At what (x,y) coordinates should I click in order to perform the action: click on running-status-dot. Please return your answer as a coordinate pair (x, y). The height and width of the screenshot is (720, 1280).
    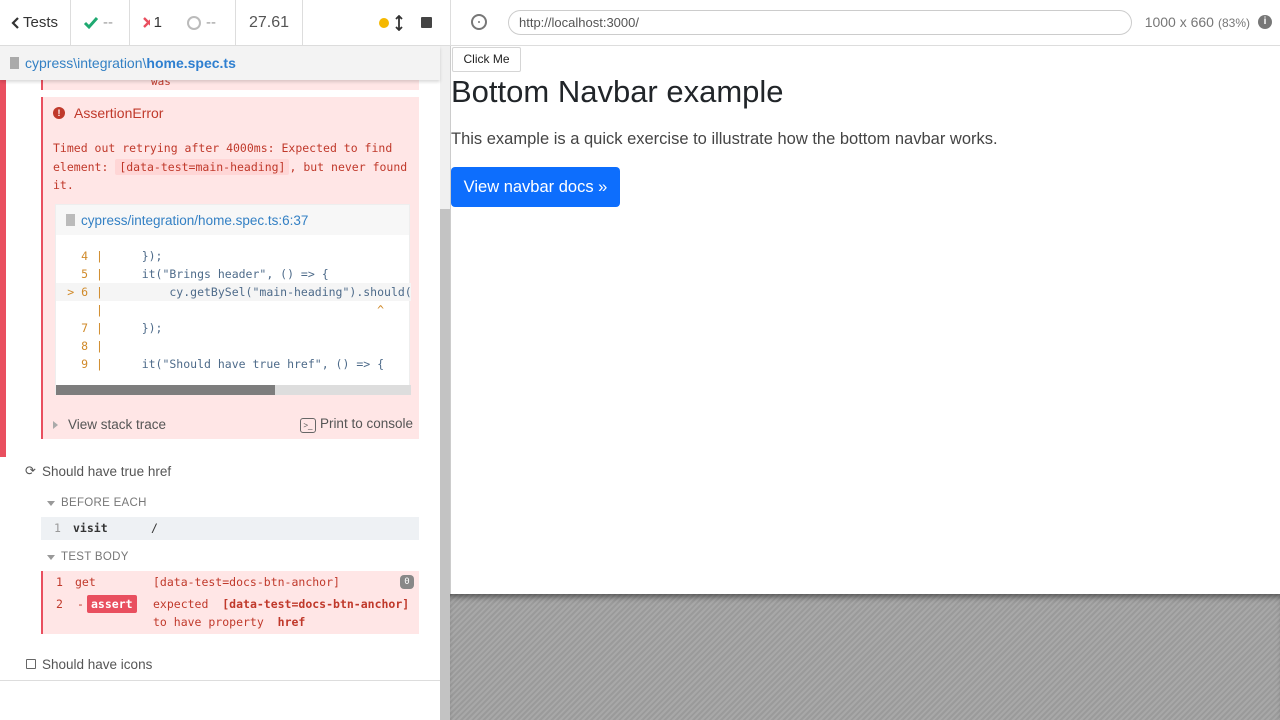
    Looking at the image, I should click on (384, 22).